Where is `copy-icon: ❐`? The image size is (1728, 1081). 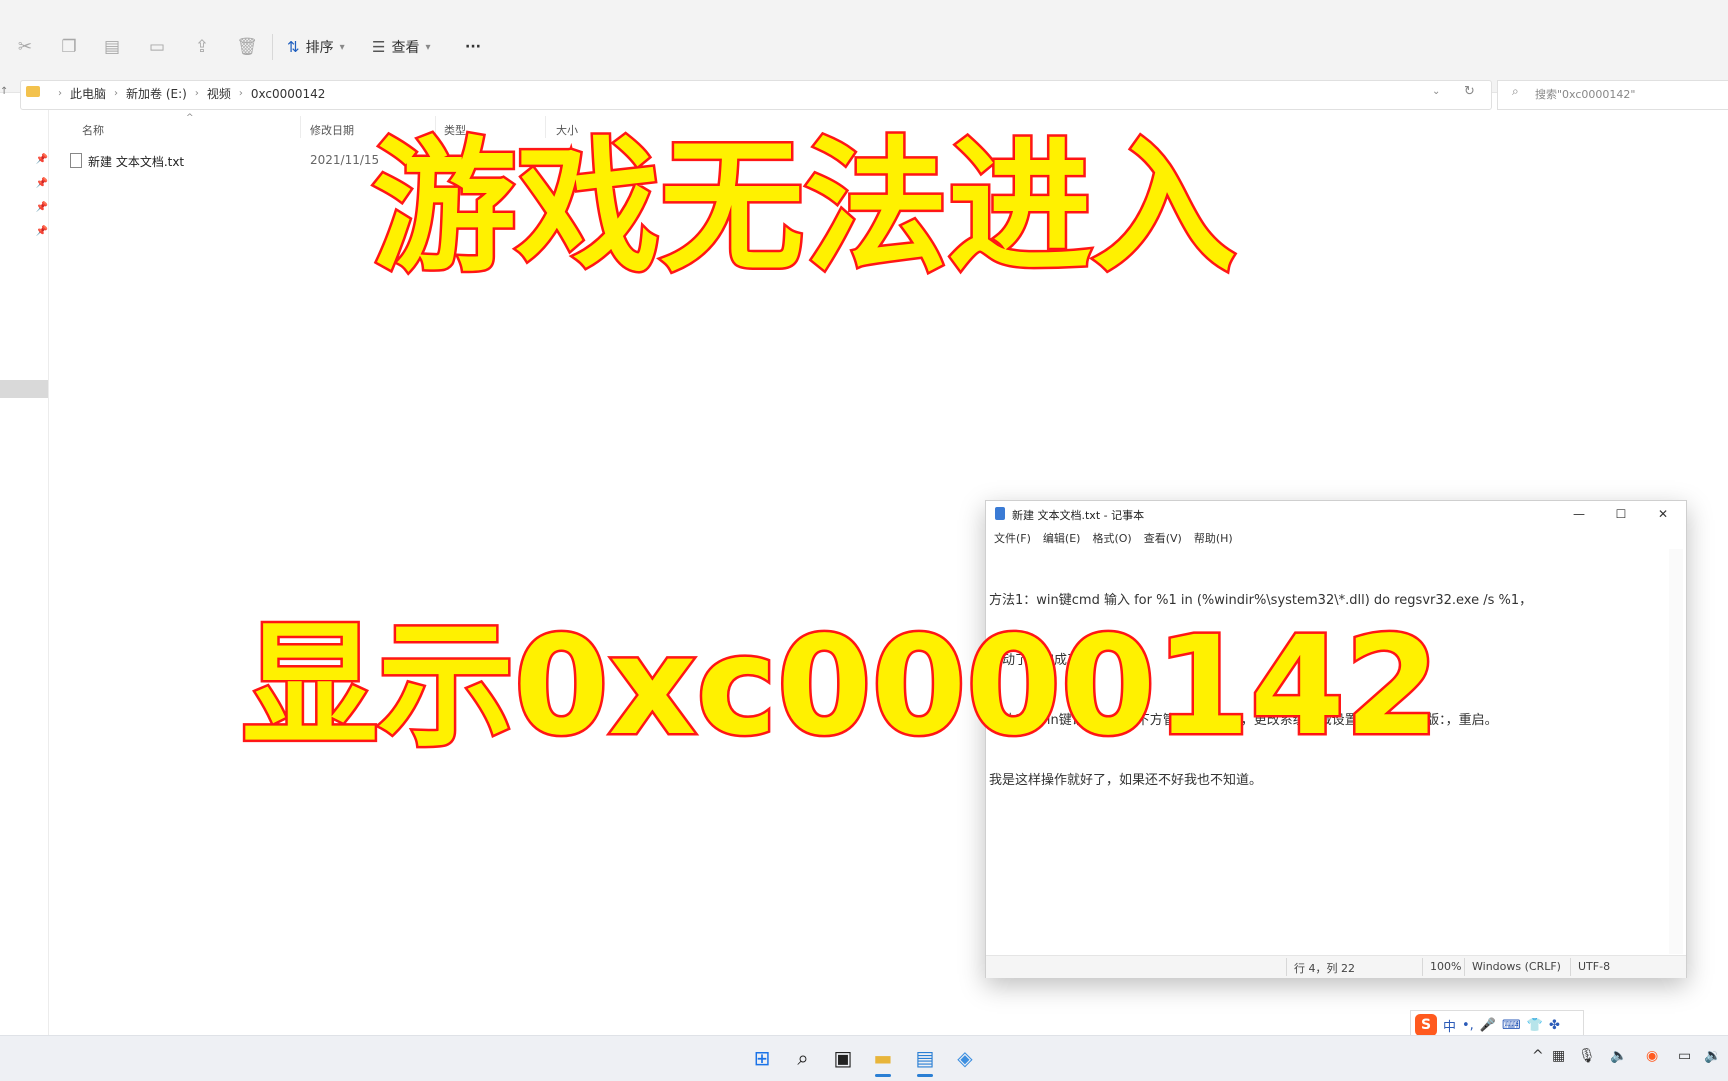
copy-icon: ❐ is located at coordinates (69, 47).